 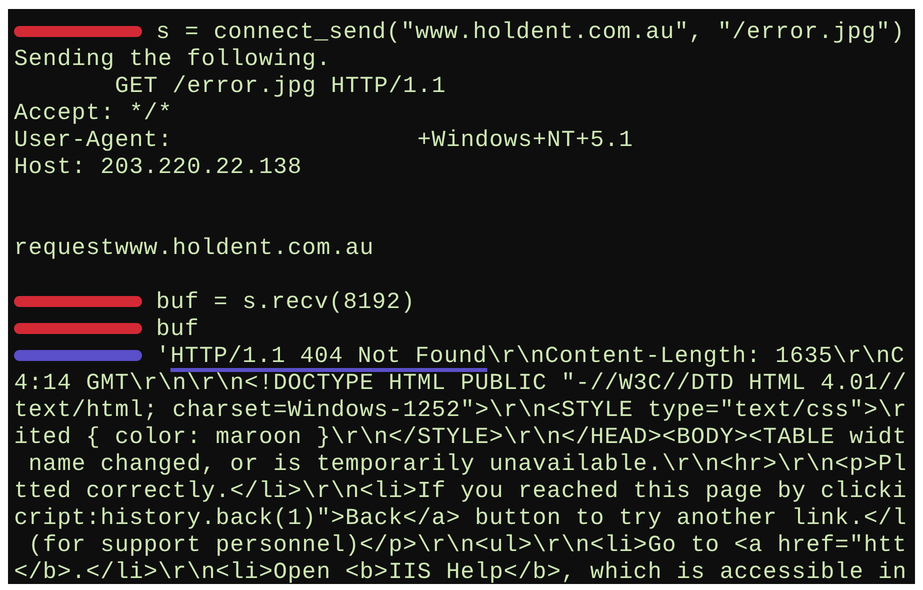 What do you see at coordinates (194, 247) in the screenshot?
I see `terminal-line: requestwww.holdent.com.au` at bounding box center [194, 247].